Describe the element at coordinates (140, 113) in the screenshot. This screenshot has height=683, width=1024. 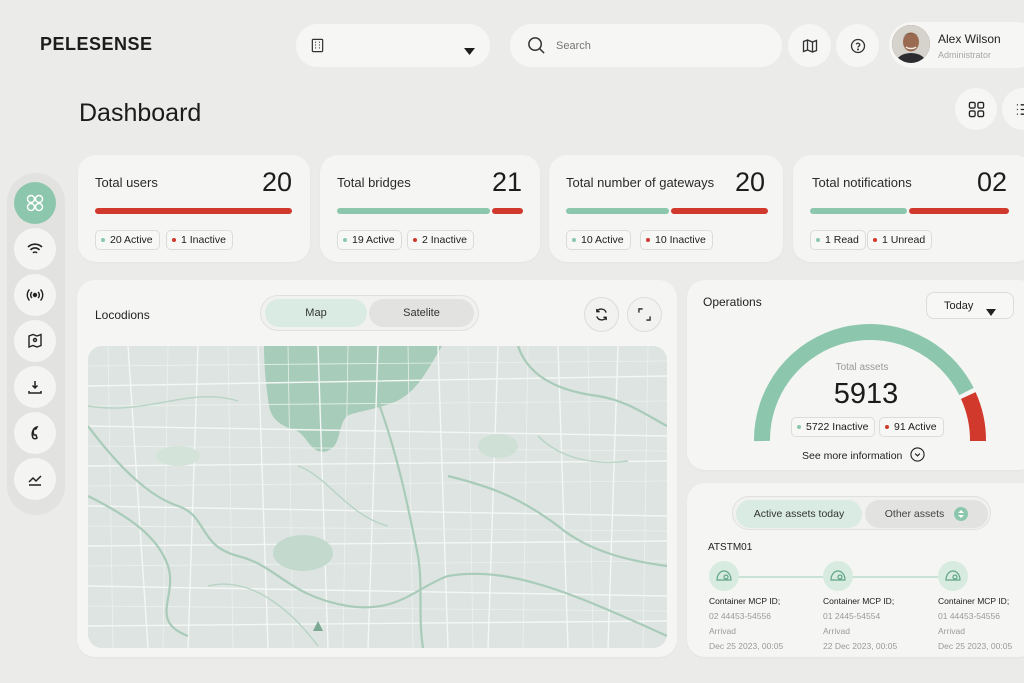
I see `page-title: Dashboard` at that location.